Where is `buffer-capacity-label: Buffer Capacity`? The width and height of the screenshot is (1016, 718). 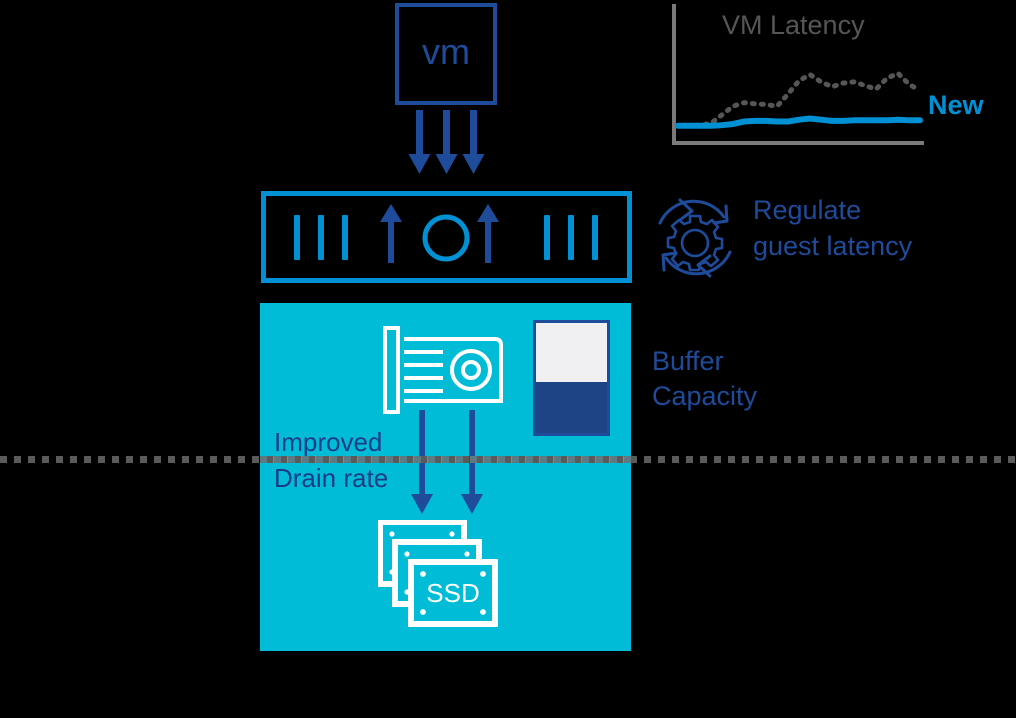 buffer-capacity-label: Buffer Capacity is located at coordinates (762, 379).